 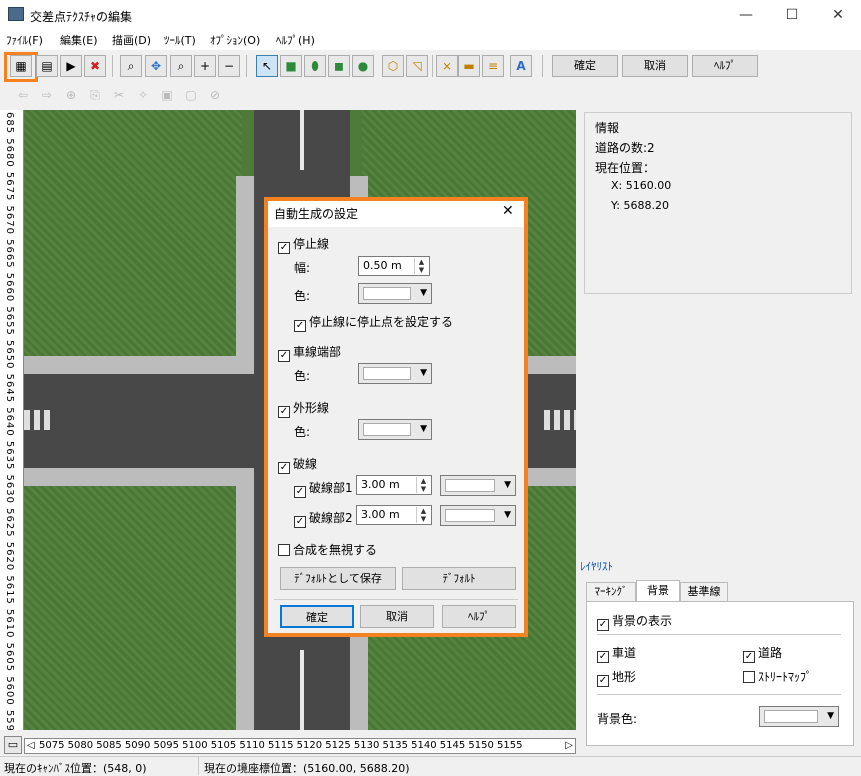 I want to click on show-bg-checkbox: ✓ 背景の表示, so click(x=634, y=621).